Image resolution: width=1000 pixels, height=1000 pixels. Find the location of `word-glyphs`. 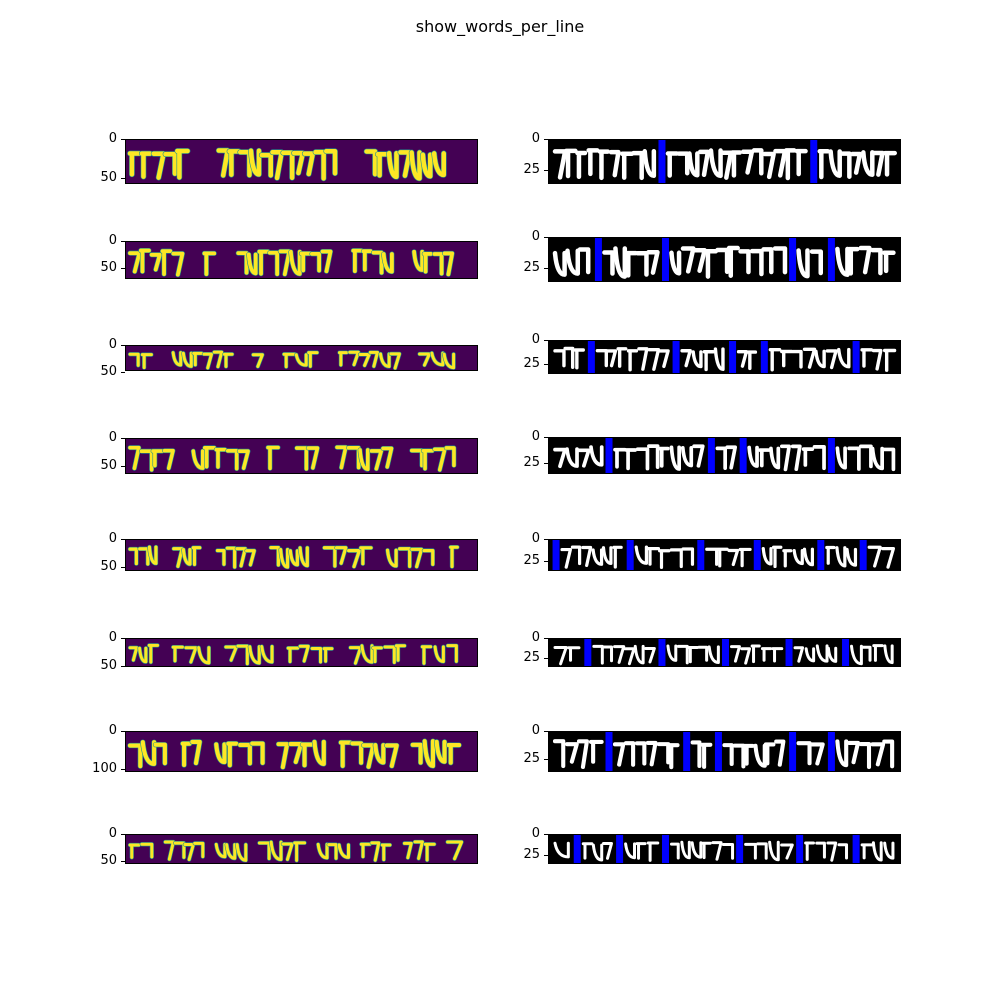

word-glyphs is located at coordinates (659, 457).